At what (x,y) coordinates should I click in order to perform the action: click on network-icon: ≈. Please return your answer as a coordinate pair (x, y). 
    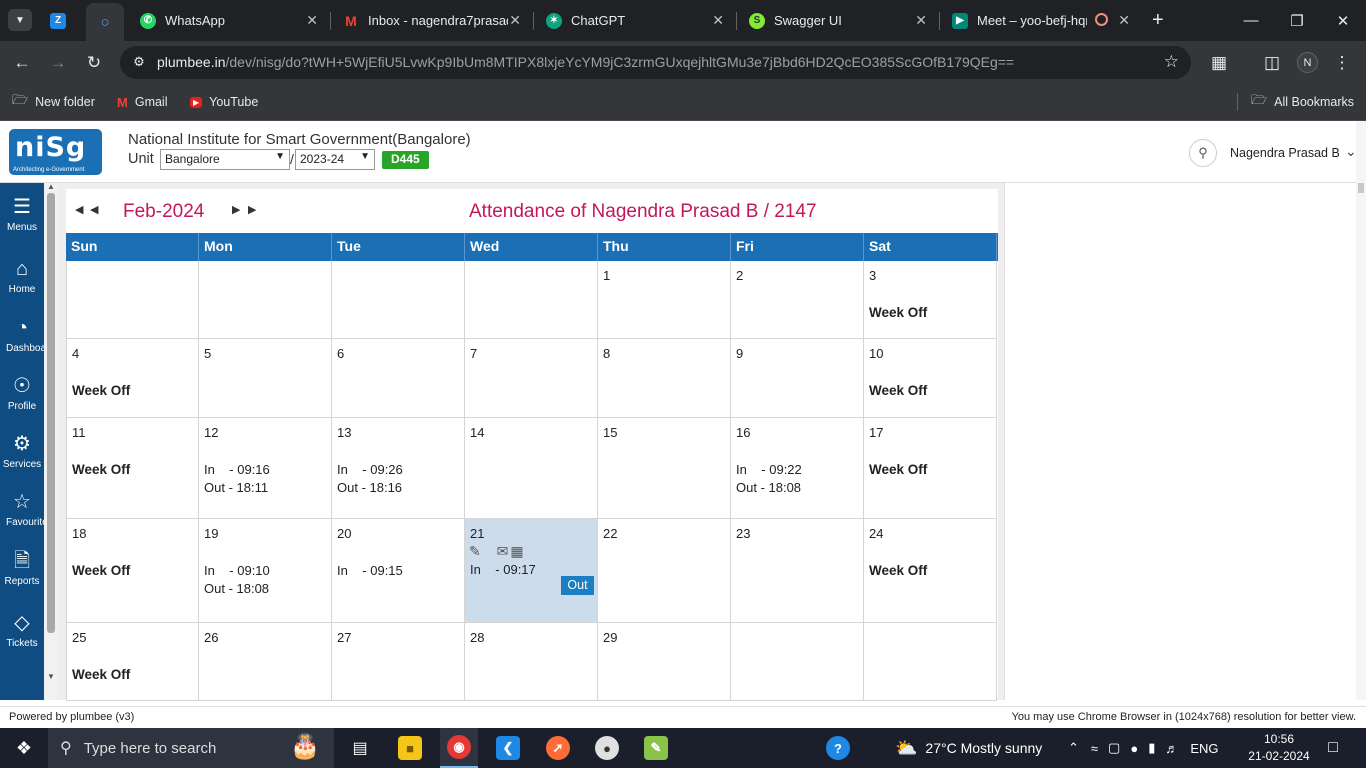
    Looking at the image, I should click on (1094, 748).